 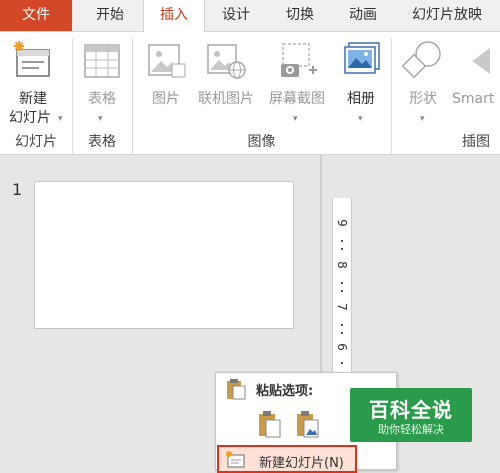 I want to click on tab-insert: 插入, so click(x=174, y=16).